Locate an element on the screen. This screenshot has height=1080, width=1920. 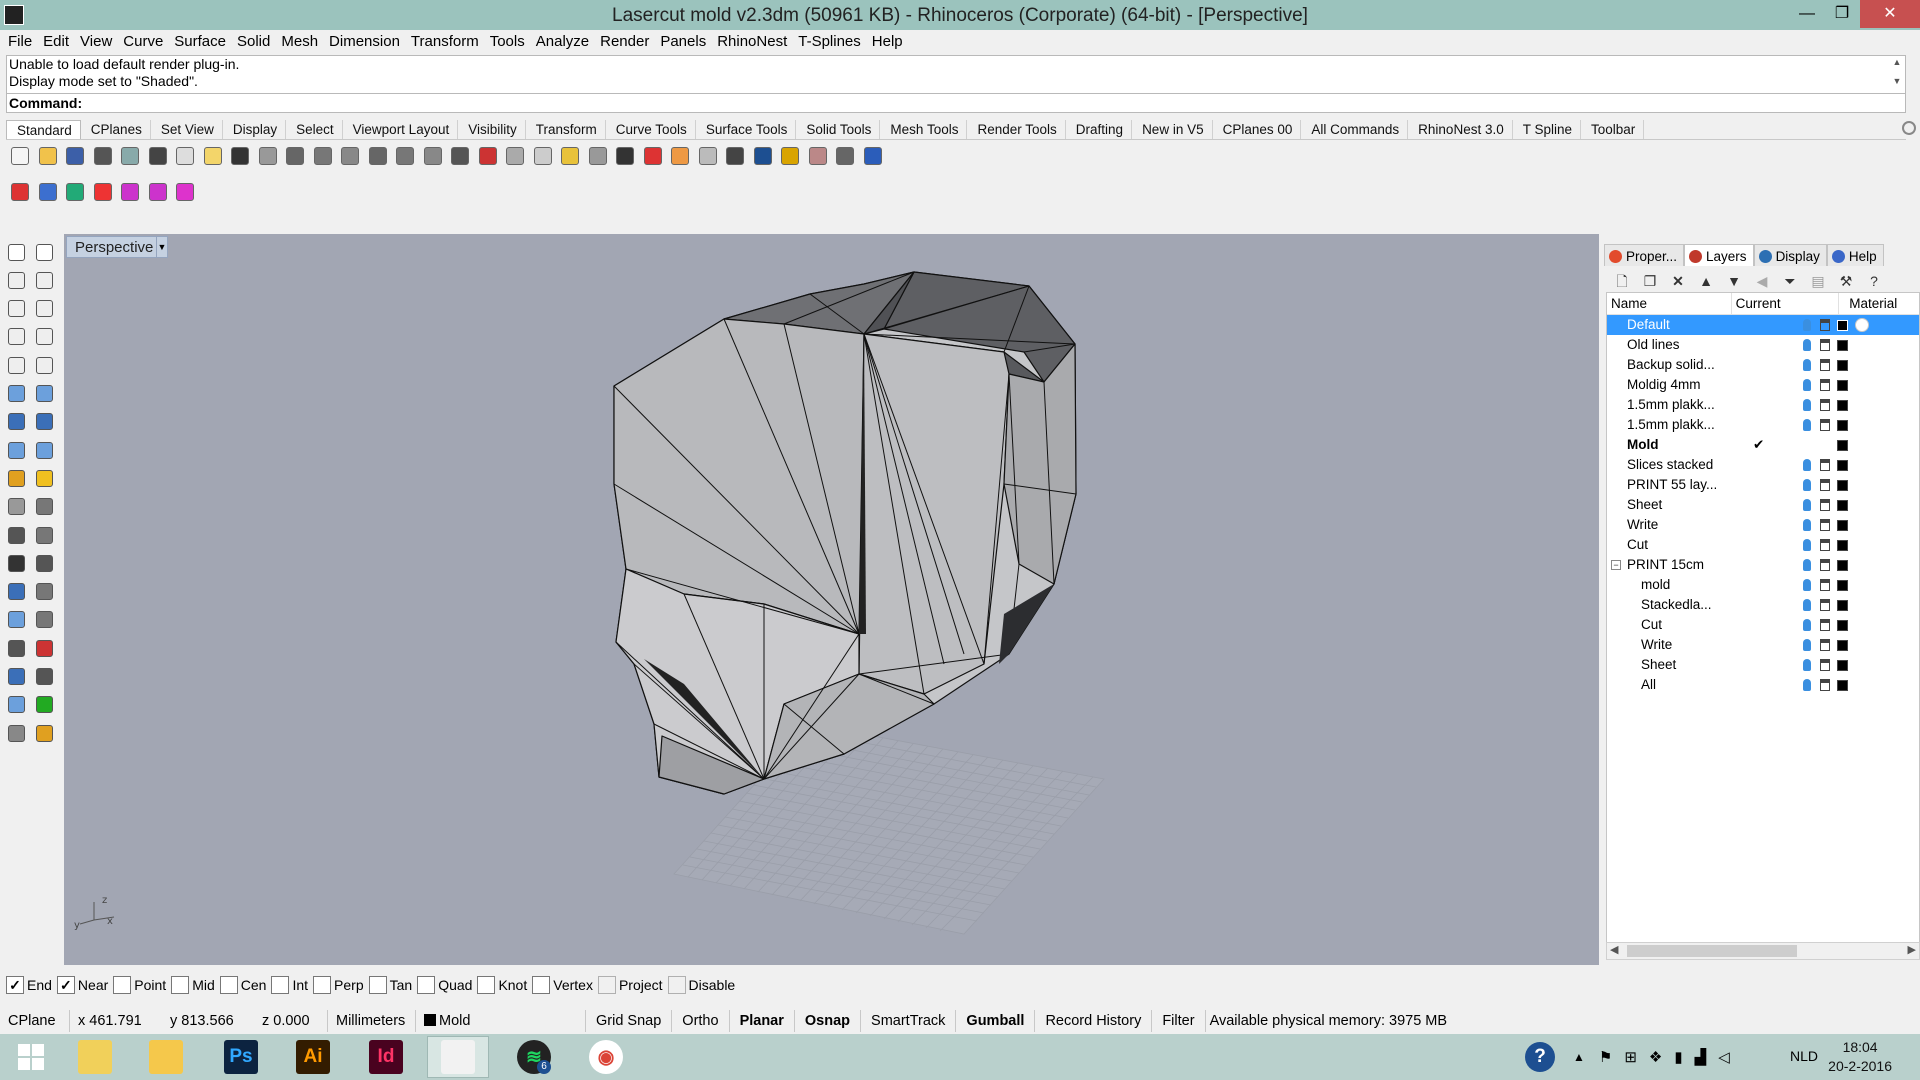
language-indicator: NLD is located at coordinates (1804, 1056).